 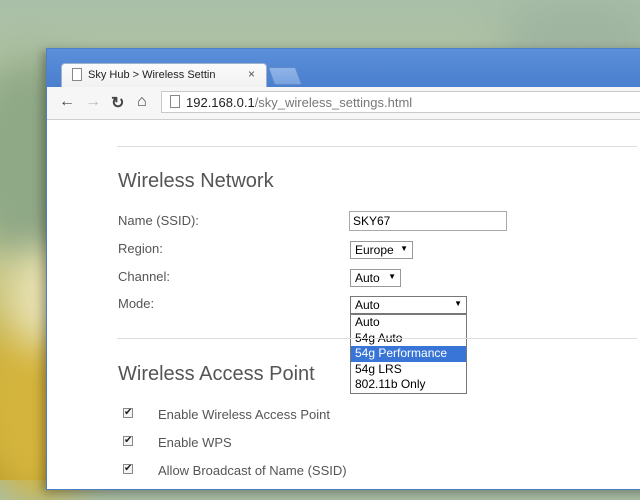 I want to click on checkbox-label: Enable Wireless Access Point, so click(x=244, y=414).